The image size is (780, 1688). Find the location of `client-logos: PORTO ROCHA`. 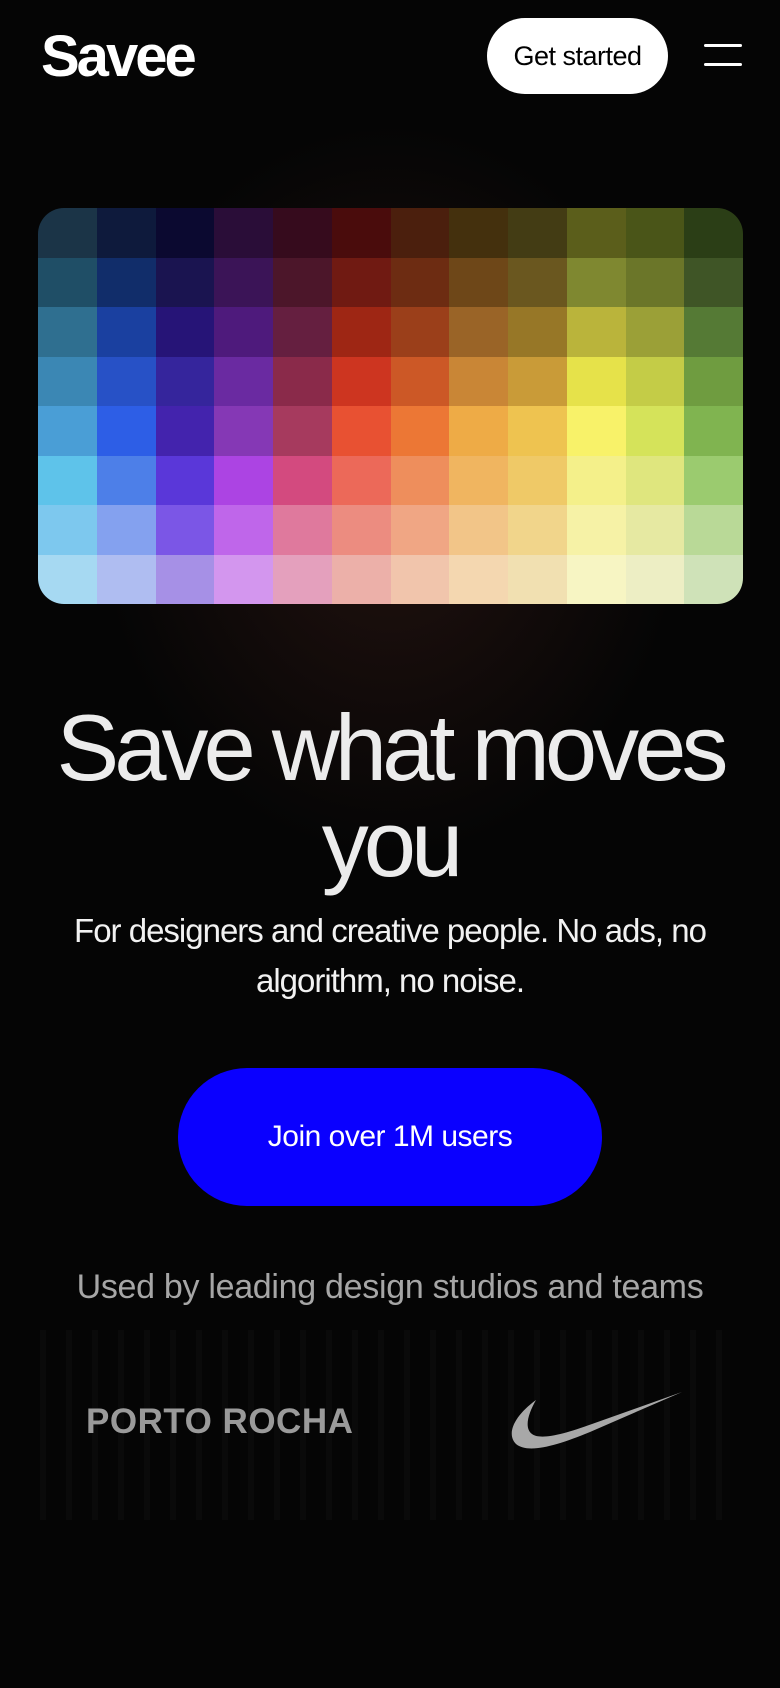

client-logos: PORTO ROCHA is located at coordinates (390, 1425).